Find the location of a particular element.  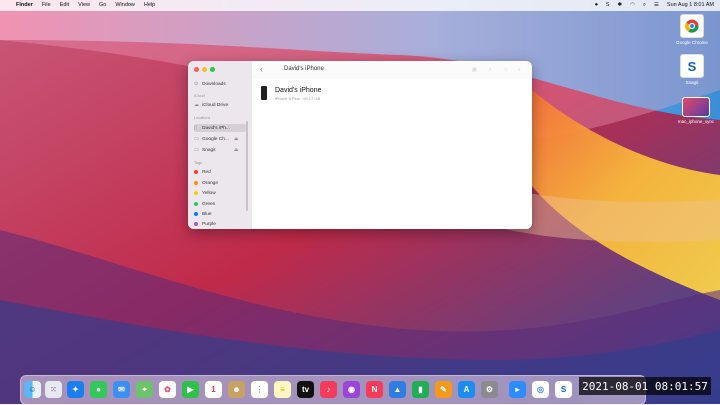

chrome-icon: ◎ is located at coordinates (540, 389).